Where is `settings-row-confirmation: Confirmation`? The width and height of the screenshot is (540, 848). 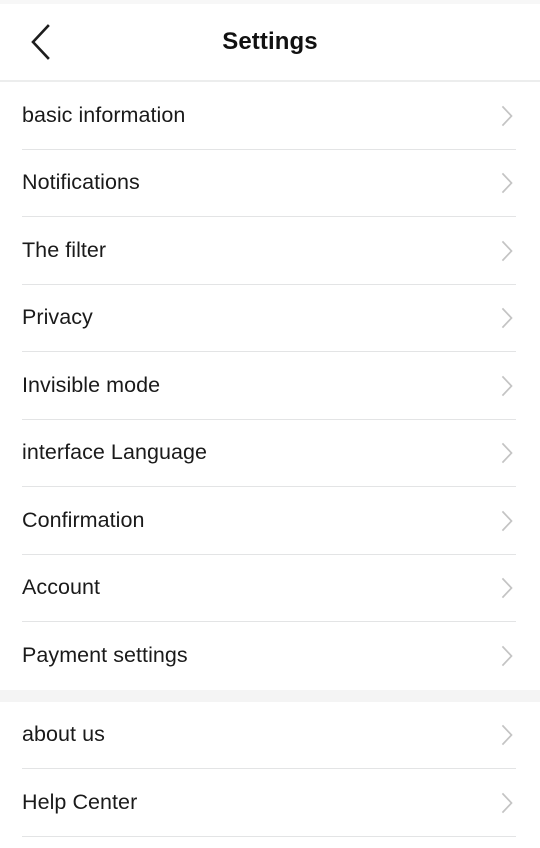
settings-row-confirmation: Confirmation is located at coordinates (270, 521).